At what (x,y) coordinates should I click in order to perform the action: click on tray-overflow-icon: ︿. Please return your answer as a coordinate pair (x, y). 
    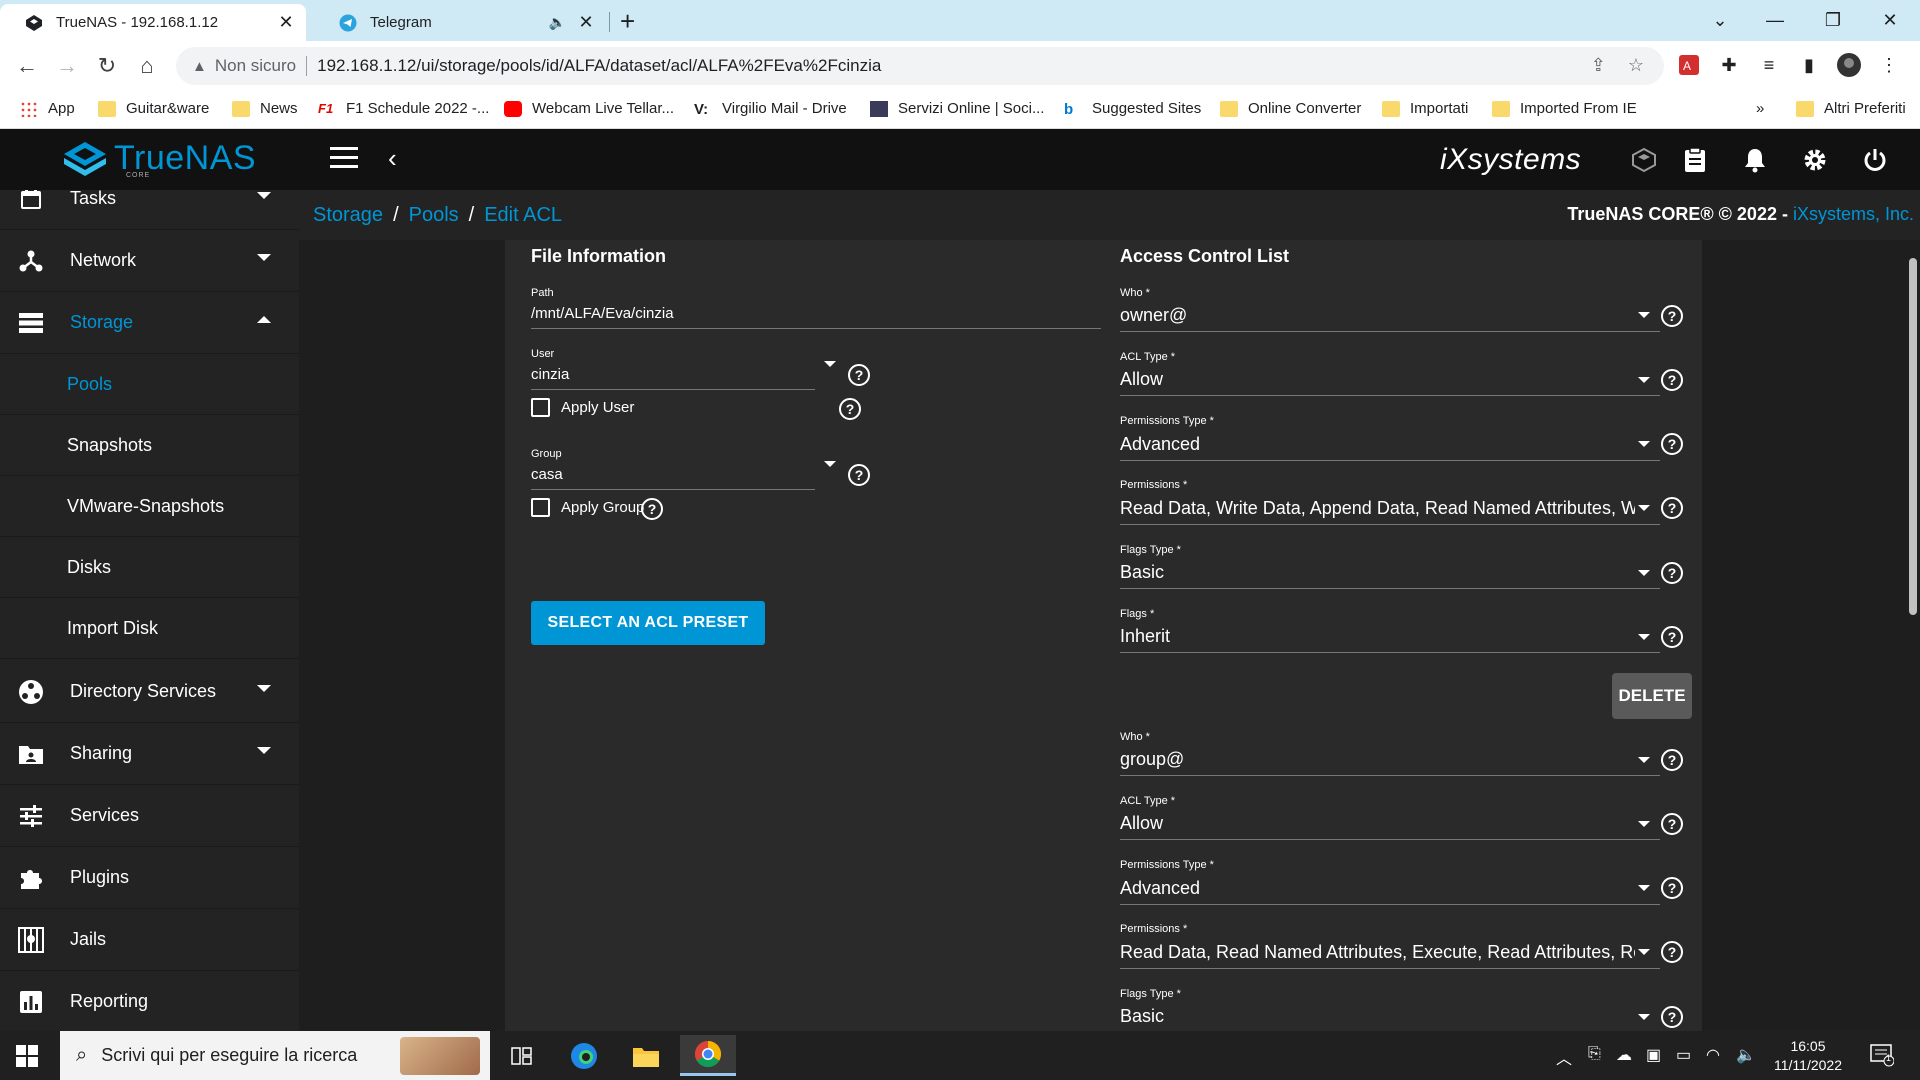
    Looking at the image, I should click on (1564, 1057).